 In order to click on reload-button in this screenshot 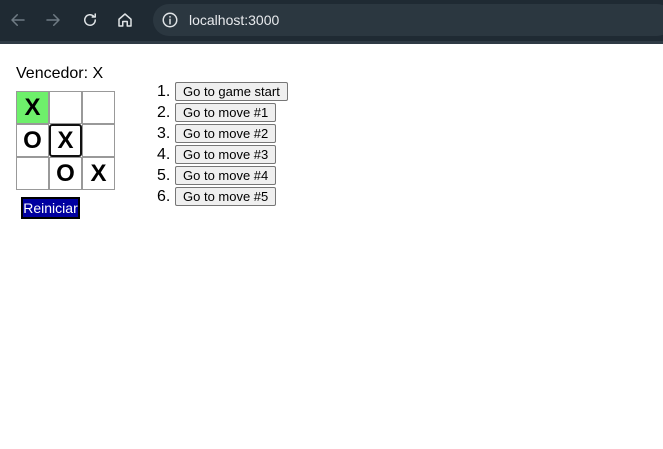, I will do `click(90, 20)`.